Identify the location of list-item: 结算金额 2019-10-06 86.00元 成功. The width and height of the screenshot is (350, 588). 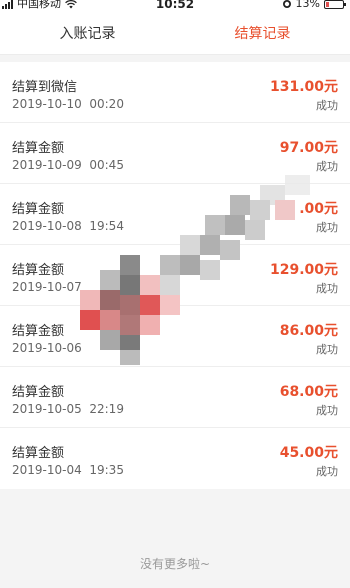
(175, 336).